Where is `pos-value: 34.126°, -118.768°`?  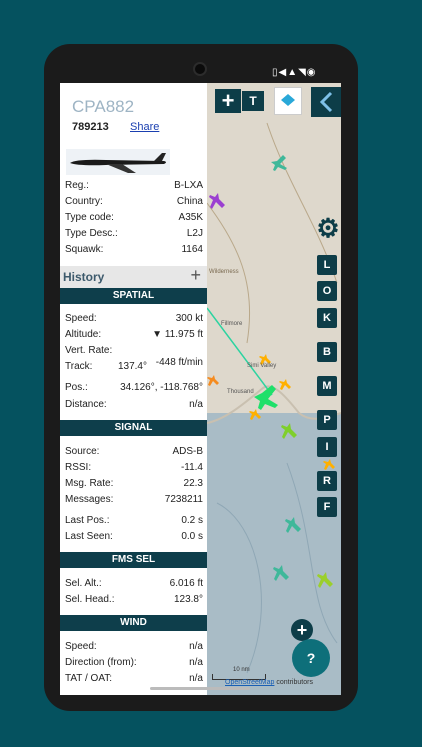 pos-value: 34.126°, -118.768° is located at coordinates (161, 387).